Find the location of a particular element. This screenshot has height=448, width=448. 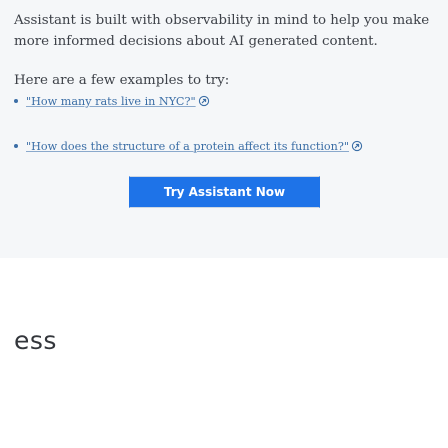

example-item: "How many rats live in NYC?" is located at coordinates (112, 102).